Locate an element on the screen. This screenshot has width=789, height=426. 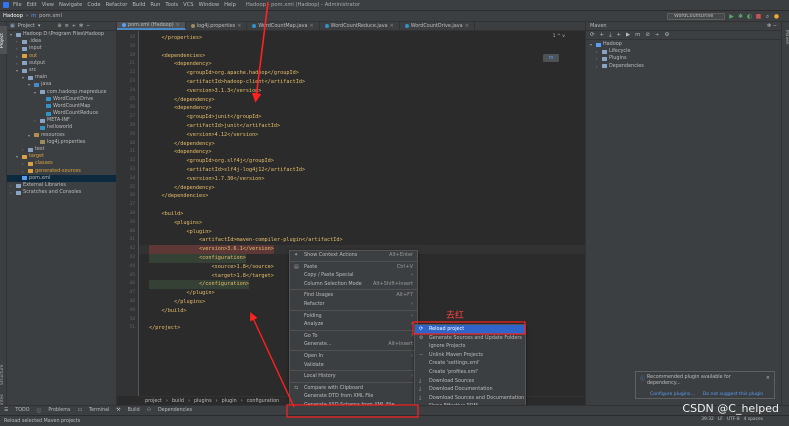
tree-item: › output is located at coordinates (61, 63).